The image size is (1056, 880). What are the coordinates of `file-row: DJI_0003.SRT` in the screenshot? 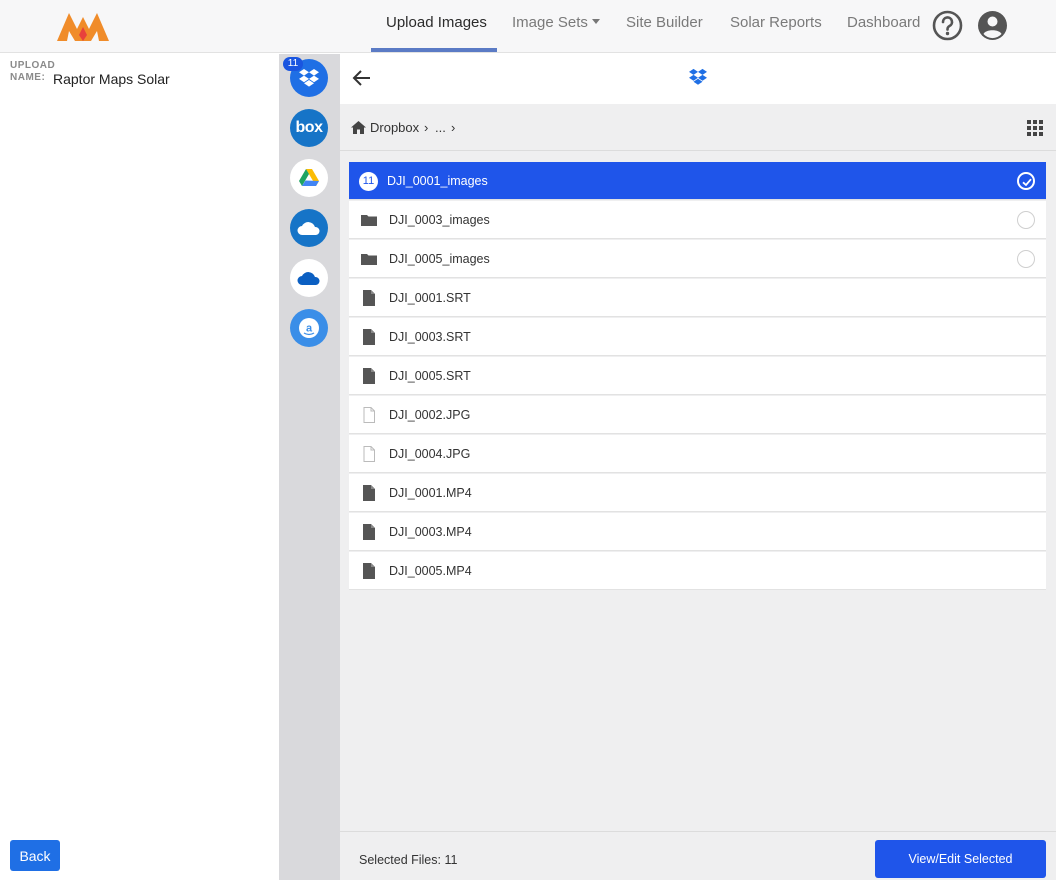 It's located at (697, 337).